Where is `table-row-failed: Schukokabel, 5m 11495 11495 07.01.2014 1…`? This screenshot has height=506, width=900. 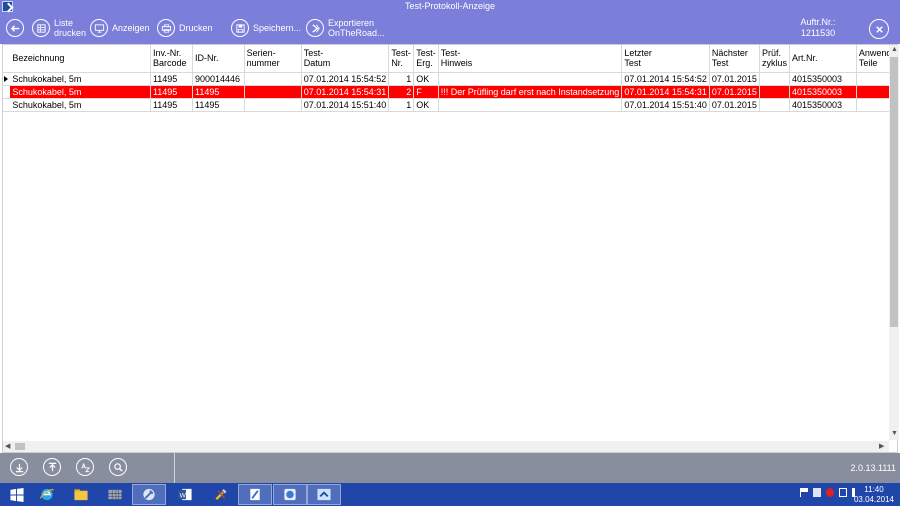 table-row-failed: Schukokabel, 5m 11495 11495 07.01.2014 1… is located at coordinates (450, 92).